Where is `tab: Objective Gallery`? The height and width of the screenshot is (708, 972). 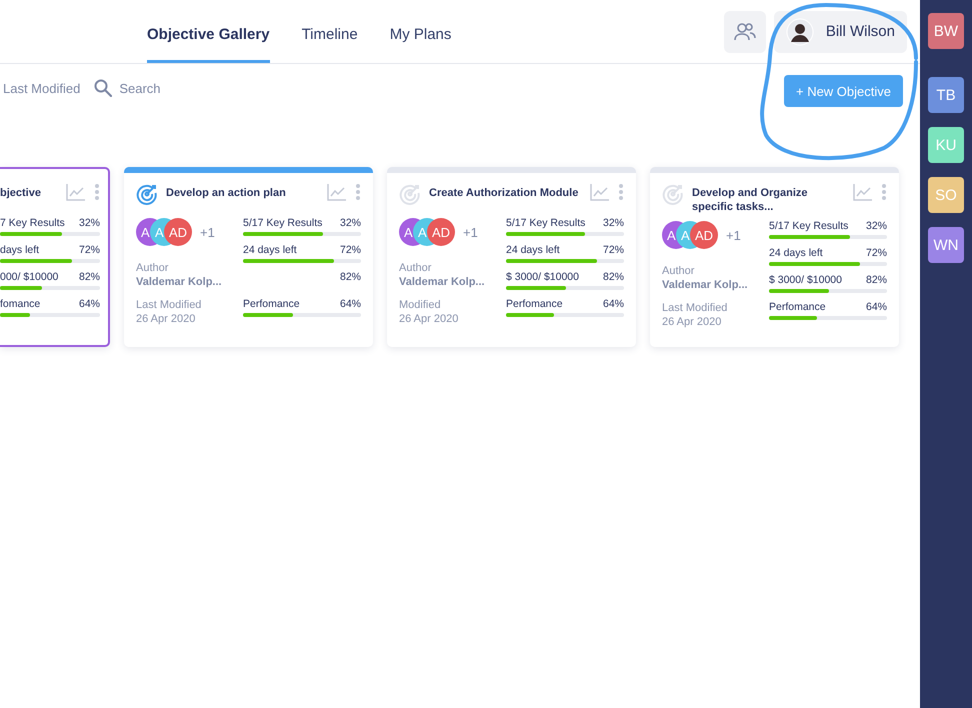 tab: Objective Gallery is located at coordinates (208, 31).